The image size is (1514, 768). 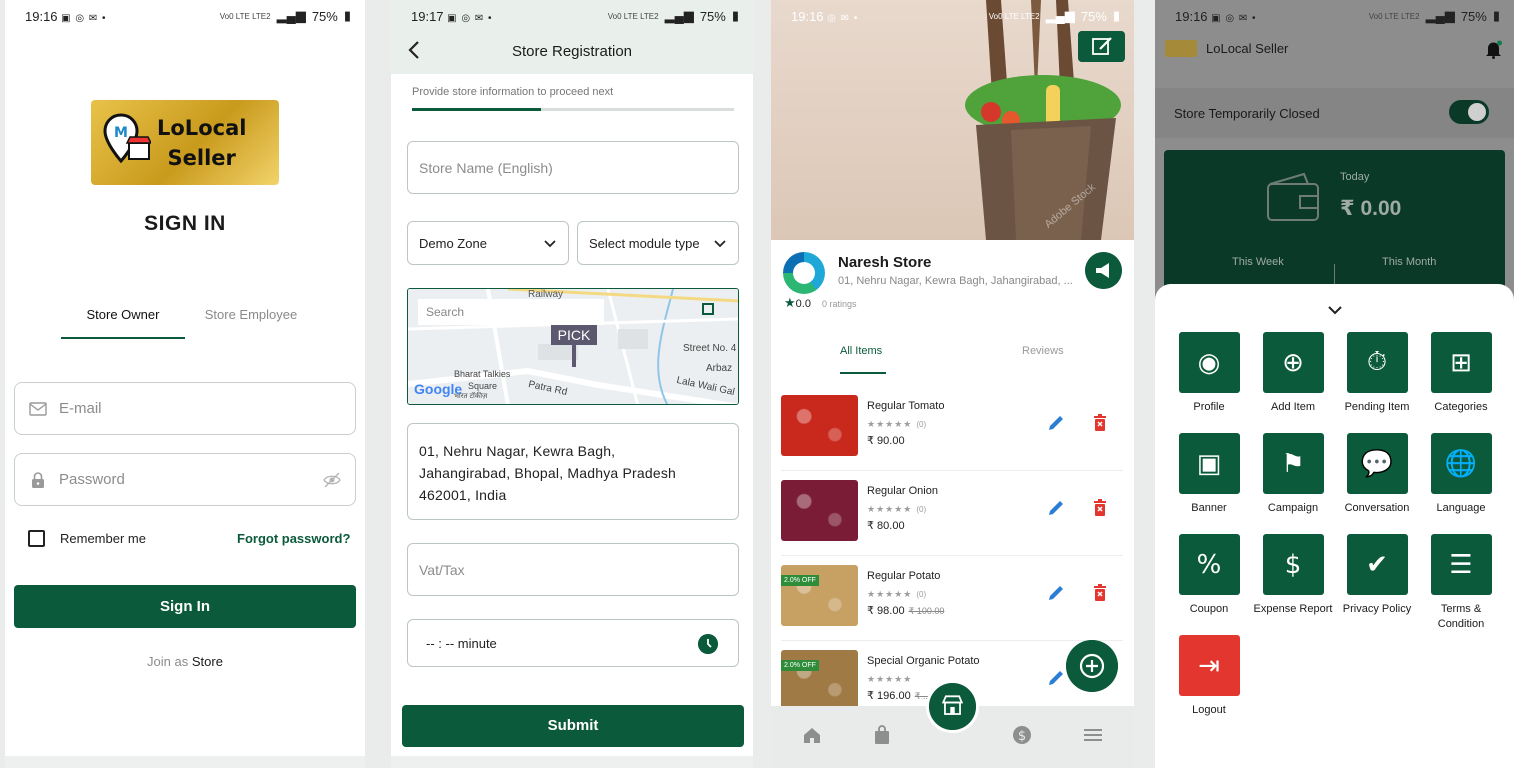 I want to click on menu-item-categories: ⊞ Categories, so click(x=1461, y=373).